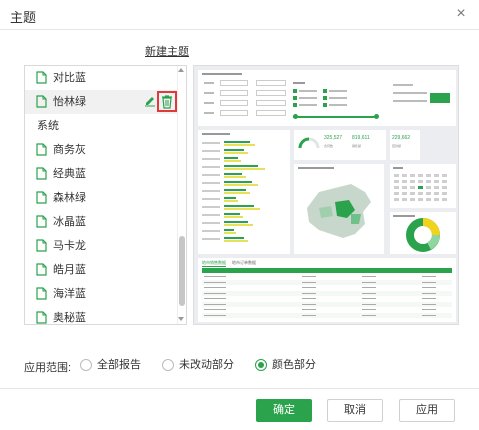 This screenshot has height=430, width=479. Describe the element at coordinates (181, 70) in the screenshot. I see `scroll-up-arrow-icon` at that location.